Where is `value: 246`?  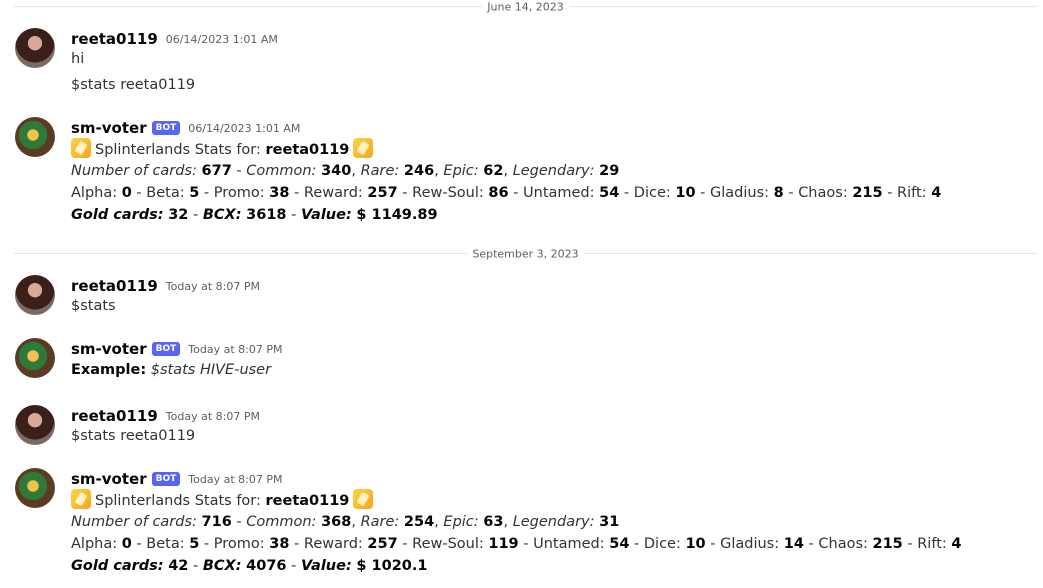
value: 246 is located at coordinates (419, 171).